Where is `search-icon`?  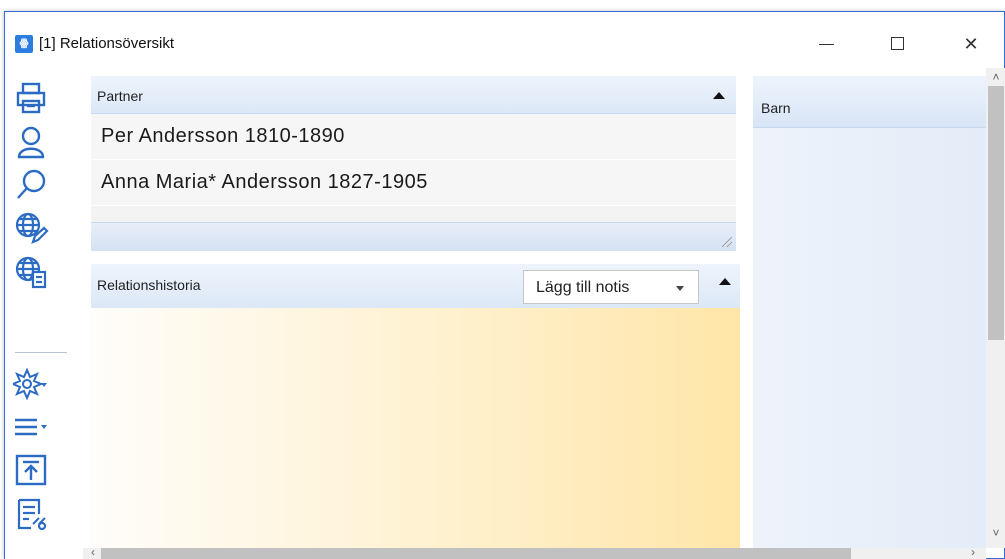
search-icon is located at coordinates (31, 184).